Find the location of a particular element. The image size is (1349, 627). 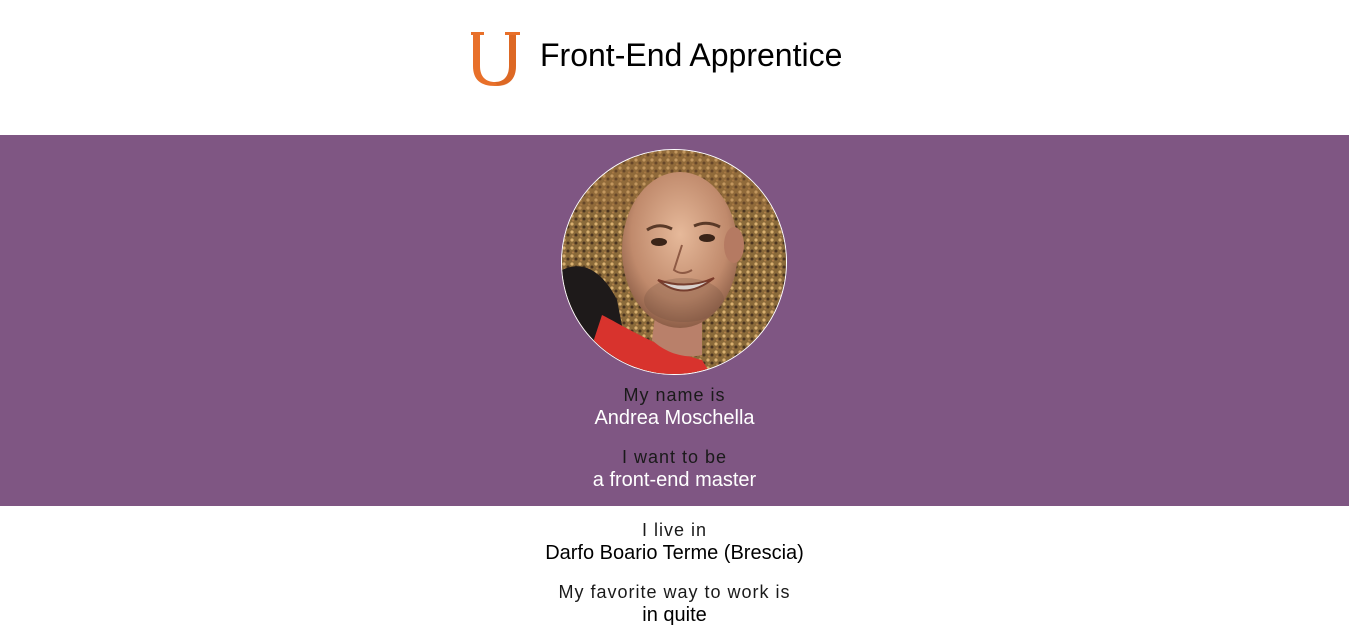

location-block: I live in Darfo Boario Terme (Brescia) is located at coordinates (674, 542).